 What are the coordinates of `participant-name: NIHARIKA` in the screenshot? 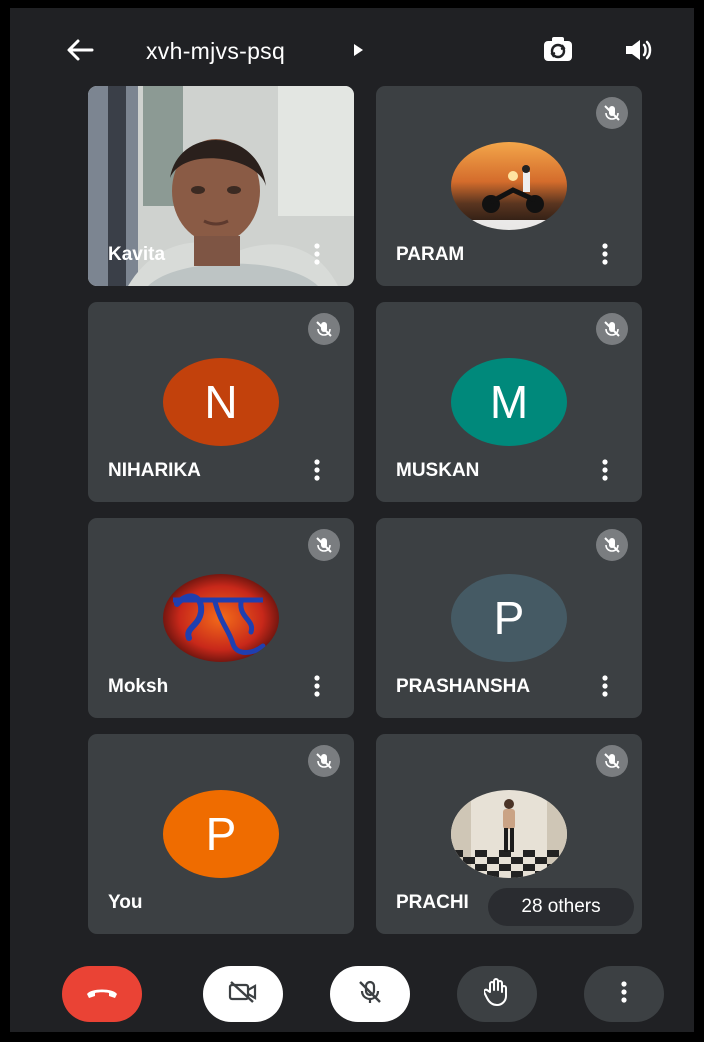 It's located at (154, 470).